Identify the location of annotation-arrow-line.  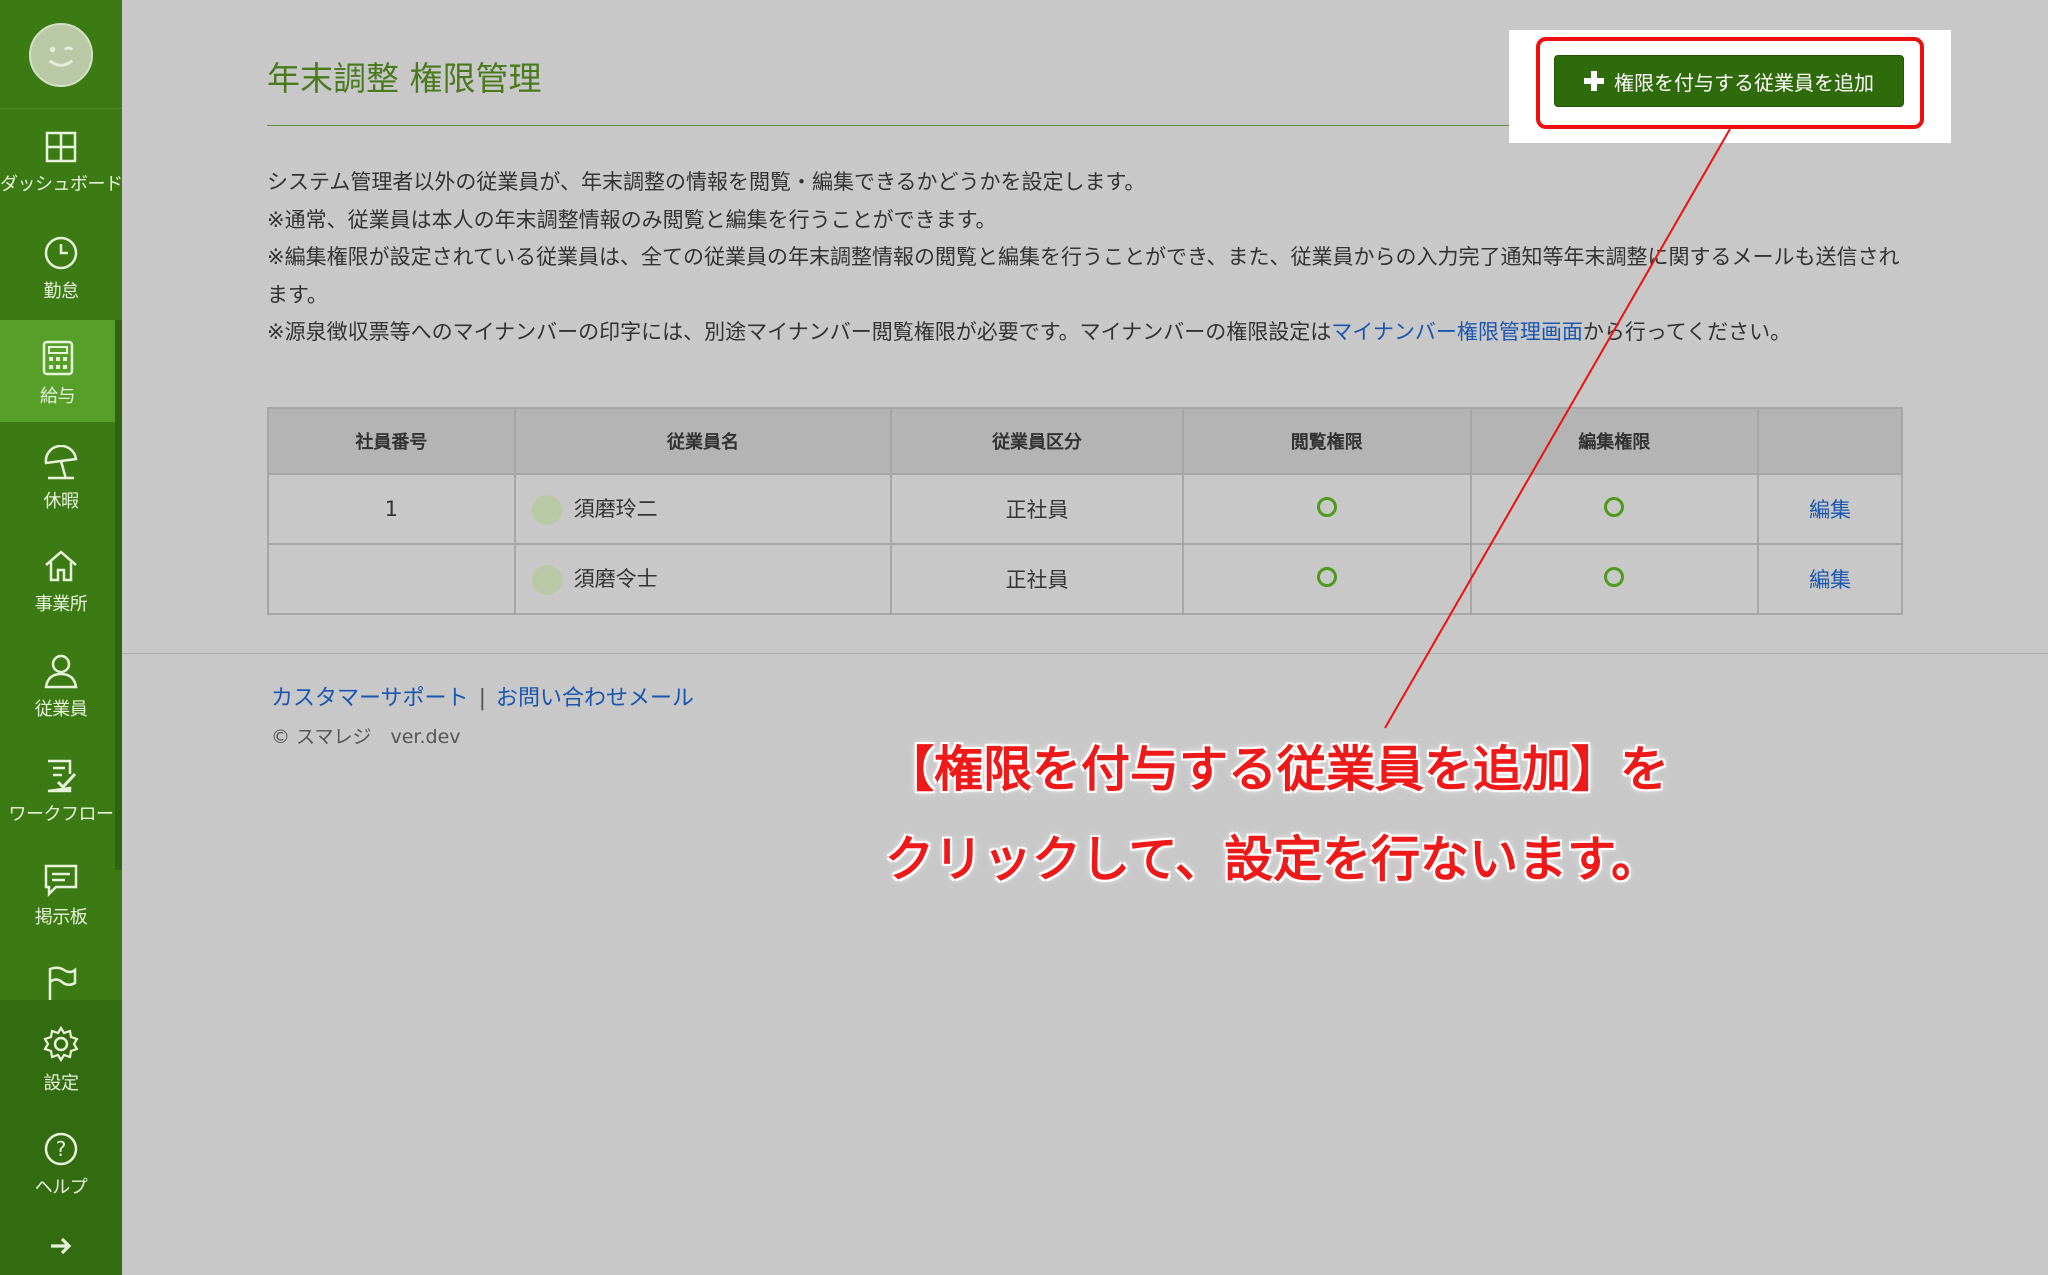
(1557, 428).